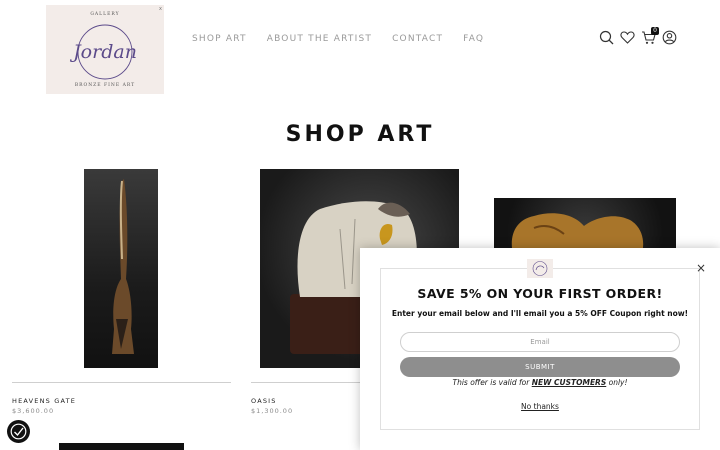 The width and height of the screenshot is (720, 450). What do you see at coordinates (417, 39) in the screenshot?
I see `nav-contact: CONTACT` at bounding box center [417, 39].